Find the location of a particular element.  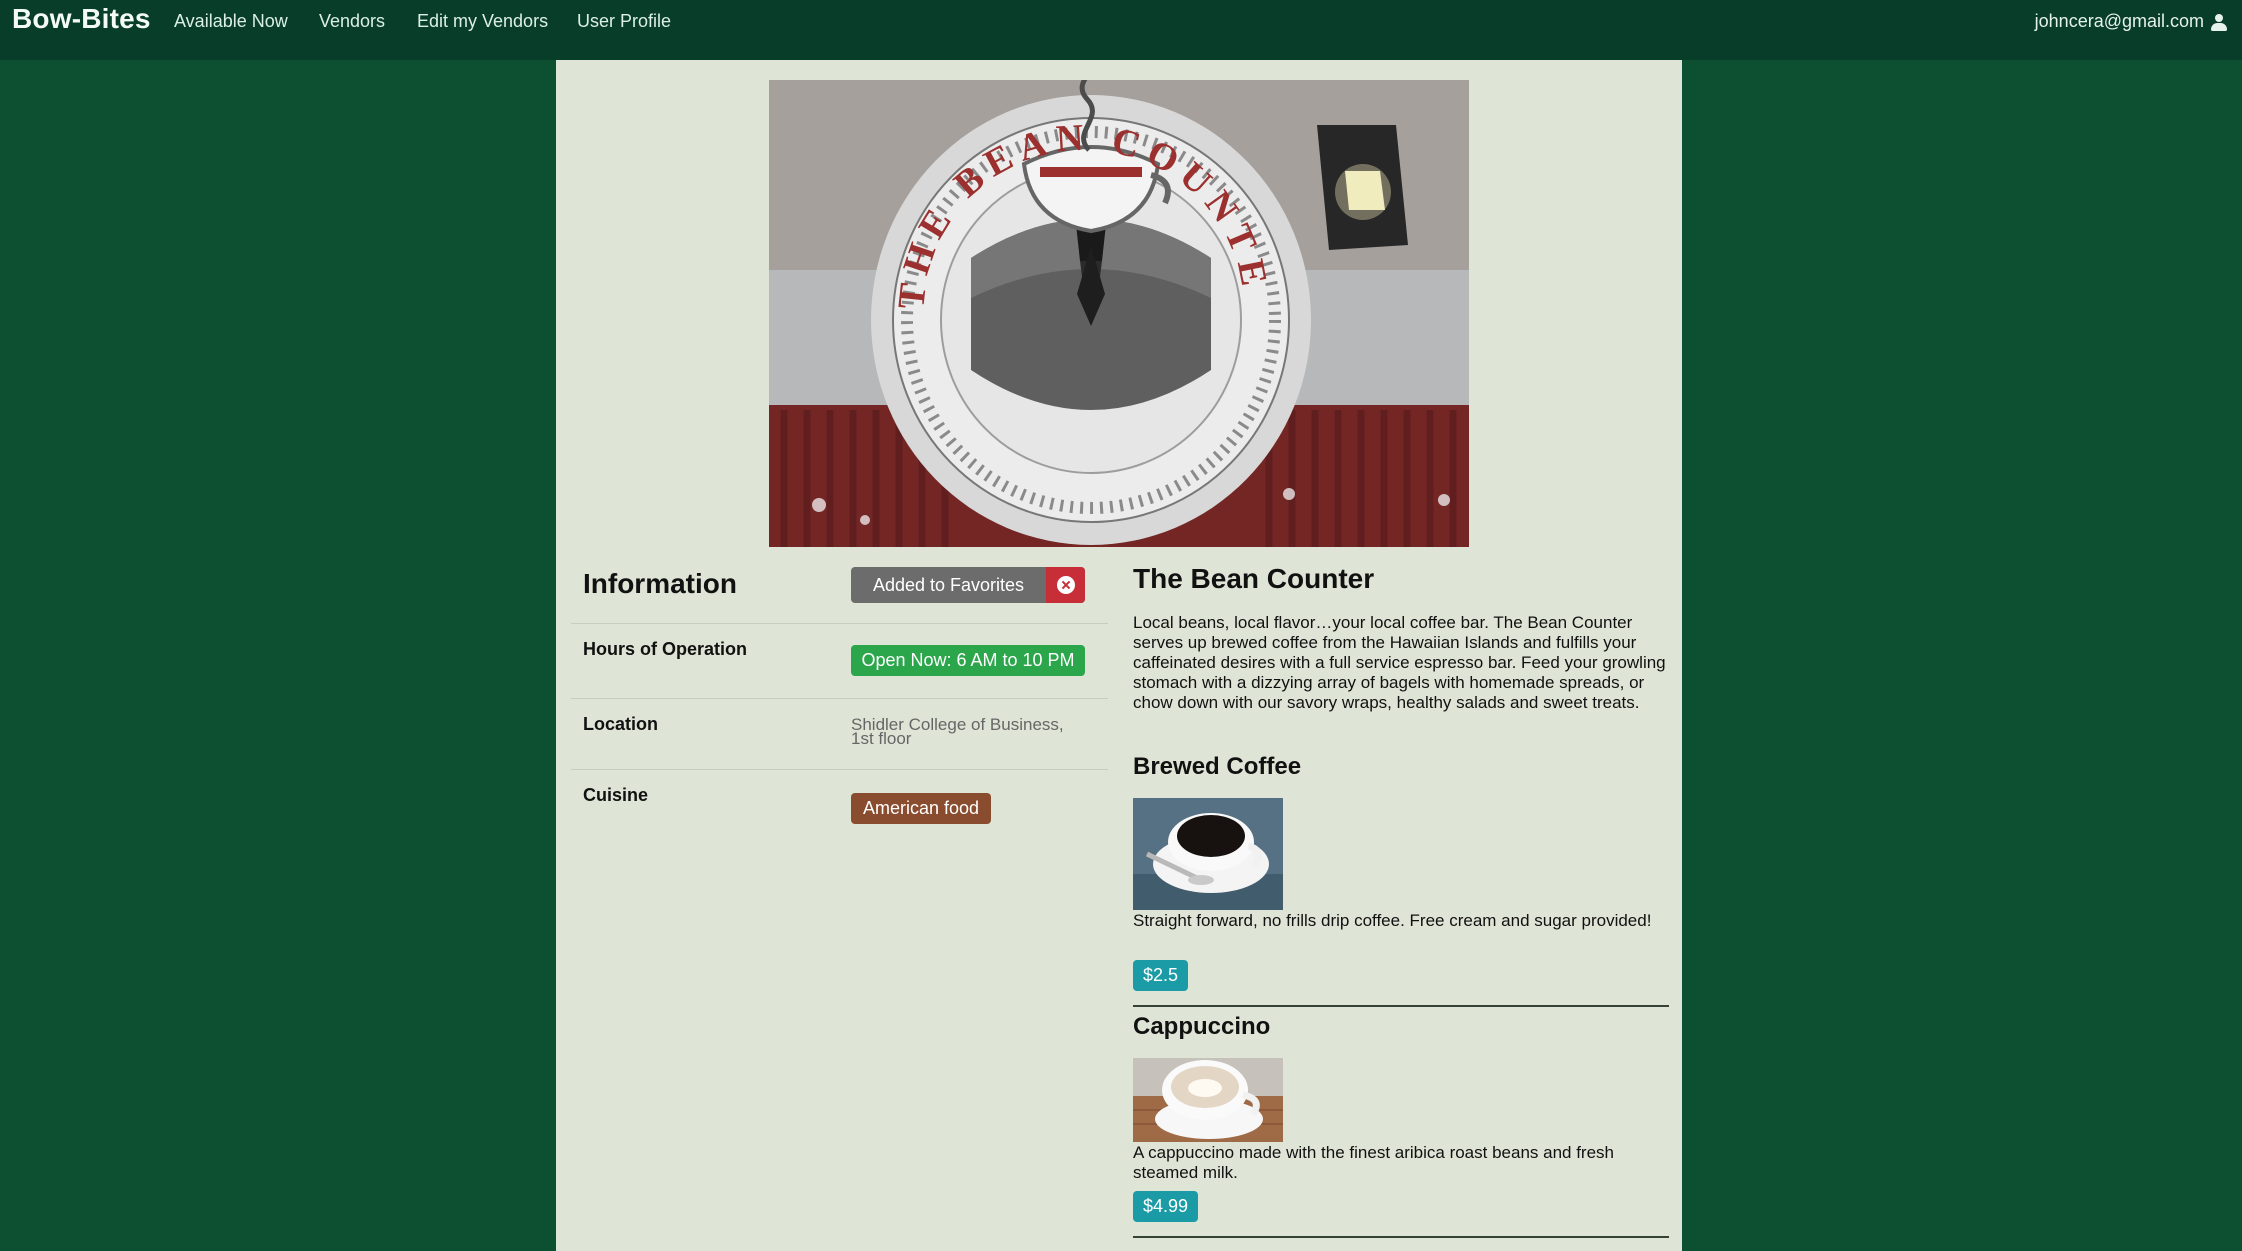

coffee-cup-image is located at coordinates (1208, 854).